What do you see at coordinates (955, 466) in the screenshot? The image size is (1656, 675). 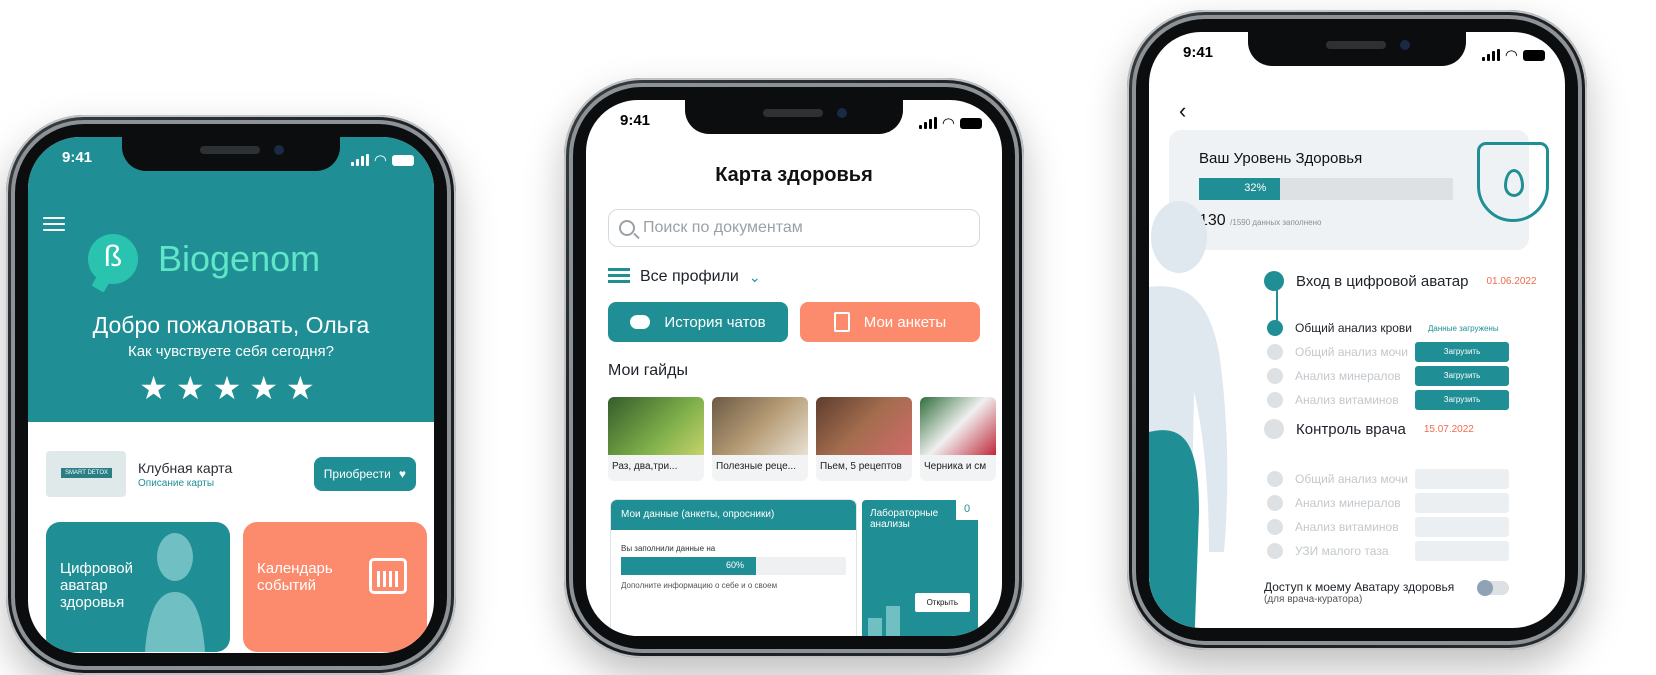 I see `guide-label: Черника и см` at bounding box center [955, 466].